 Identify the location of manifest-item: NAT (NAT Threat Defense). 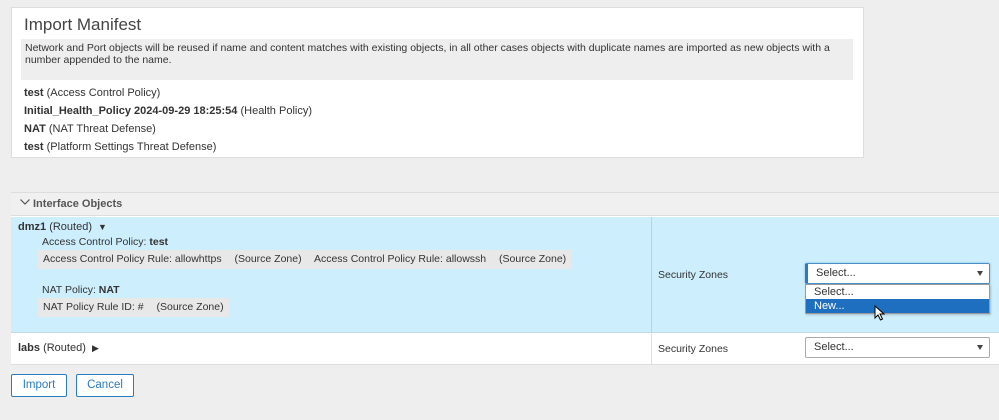
(168, 129).